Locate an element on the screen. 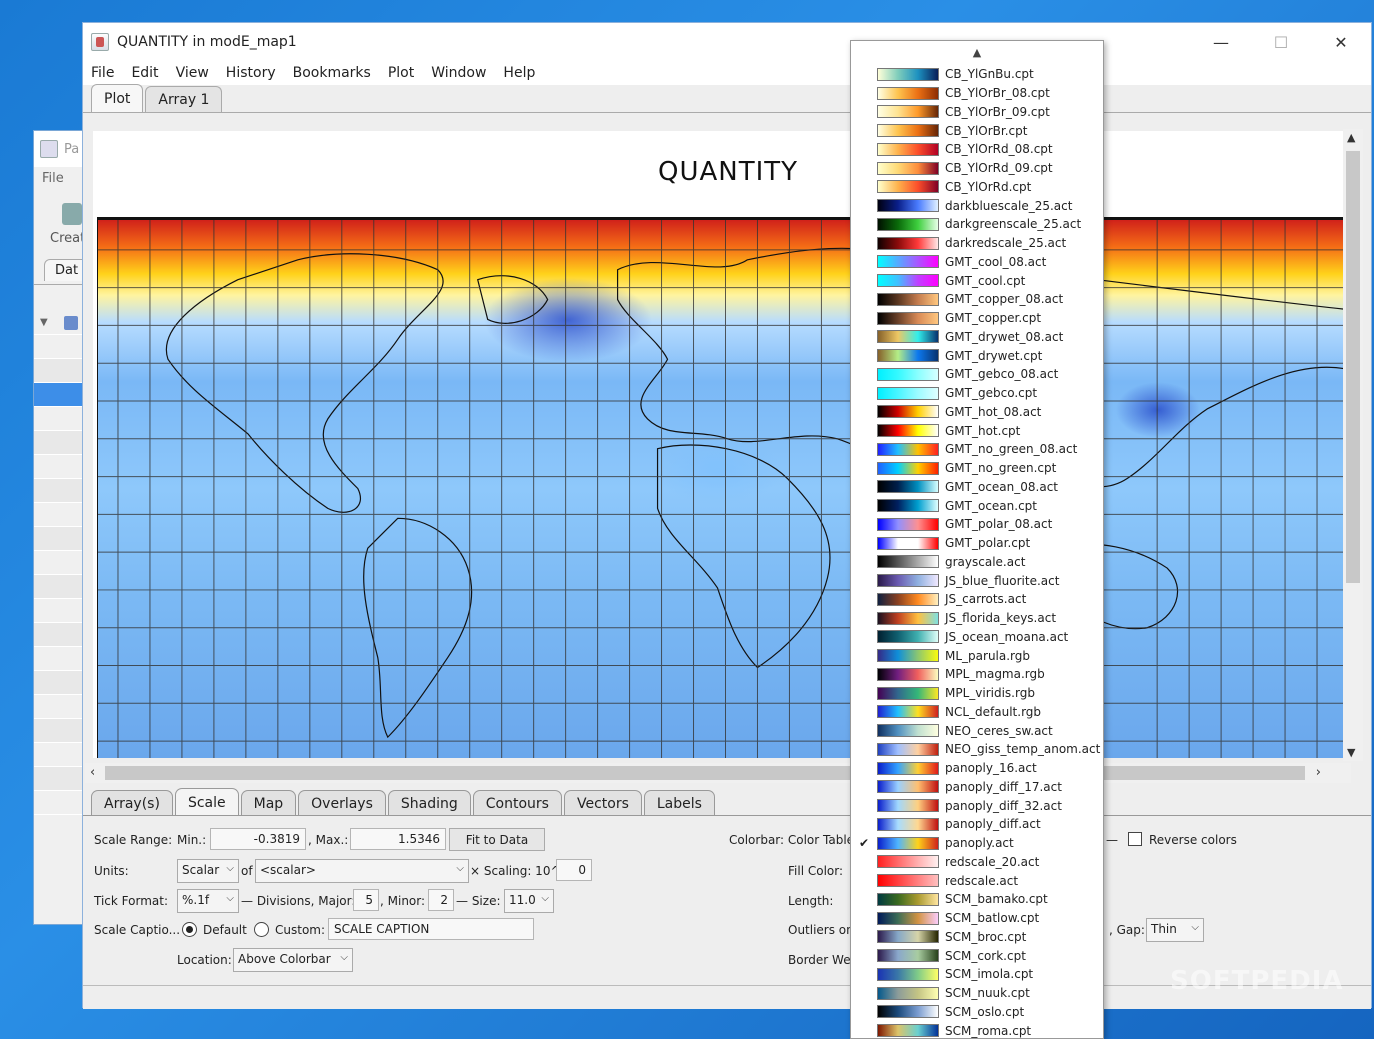 Image resolution: width=1374 pixels, height=1039 pixels. color-table-item: GMT_no_green_08.act is located at coordinates (977, 449).